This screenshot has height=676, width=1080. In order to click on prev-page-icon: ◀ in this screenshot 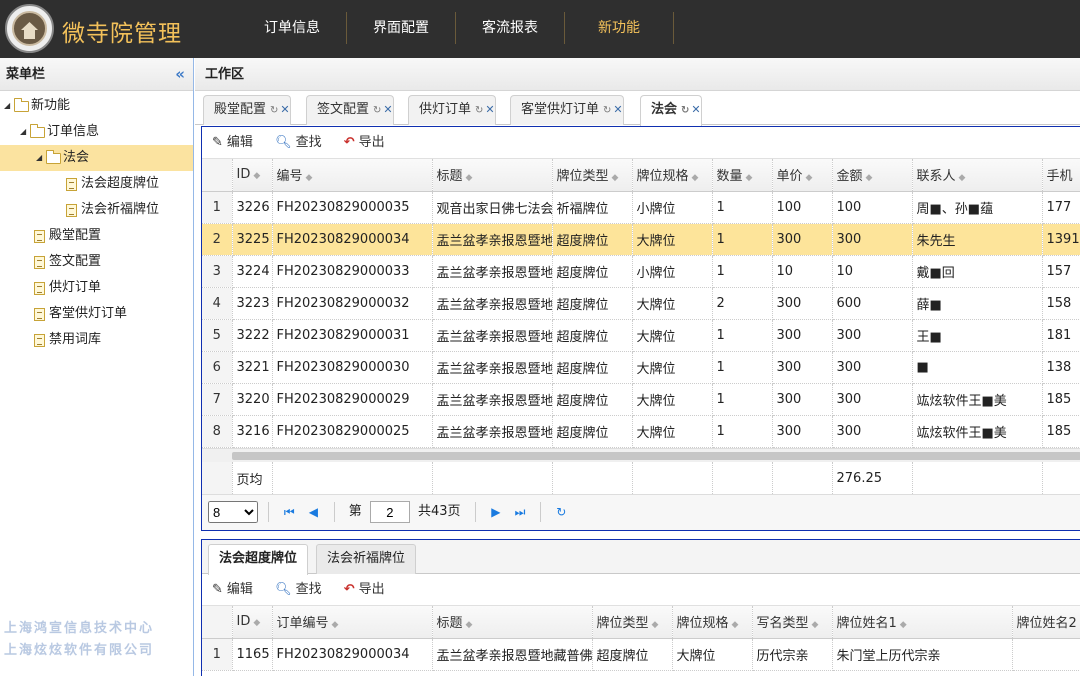, I will do `click(313, 512)`.